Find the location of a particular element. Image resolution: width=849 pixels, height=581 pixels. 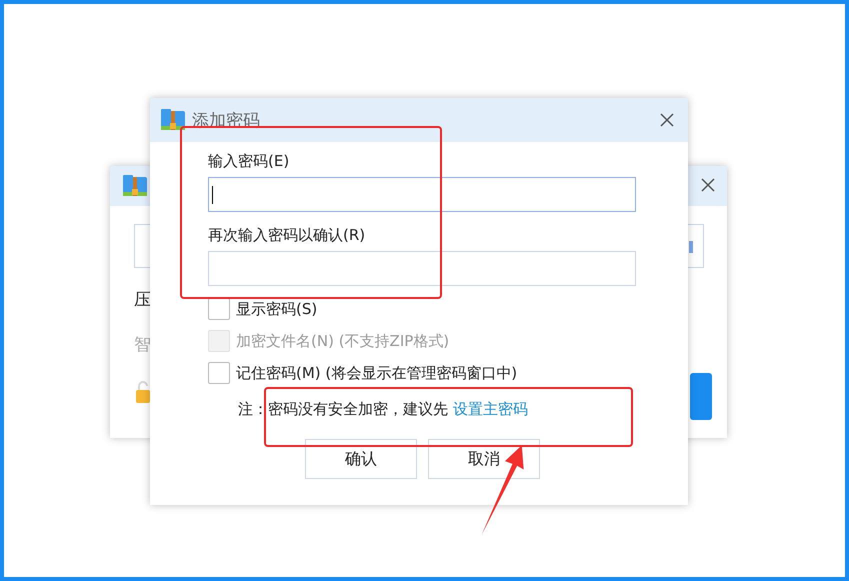

dialog-button: 确认 is located at coordinates (361, 459).